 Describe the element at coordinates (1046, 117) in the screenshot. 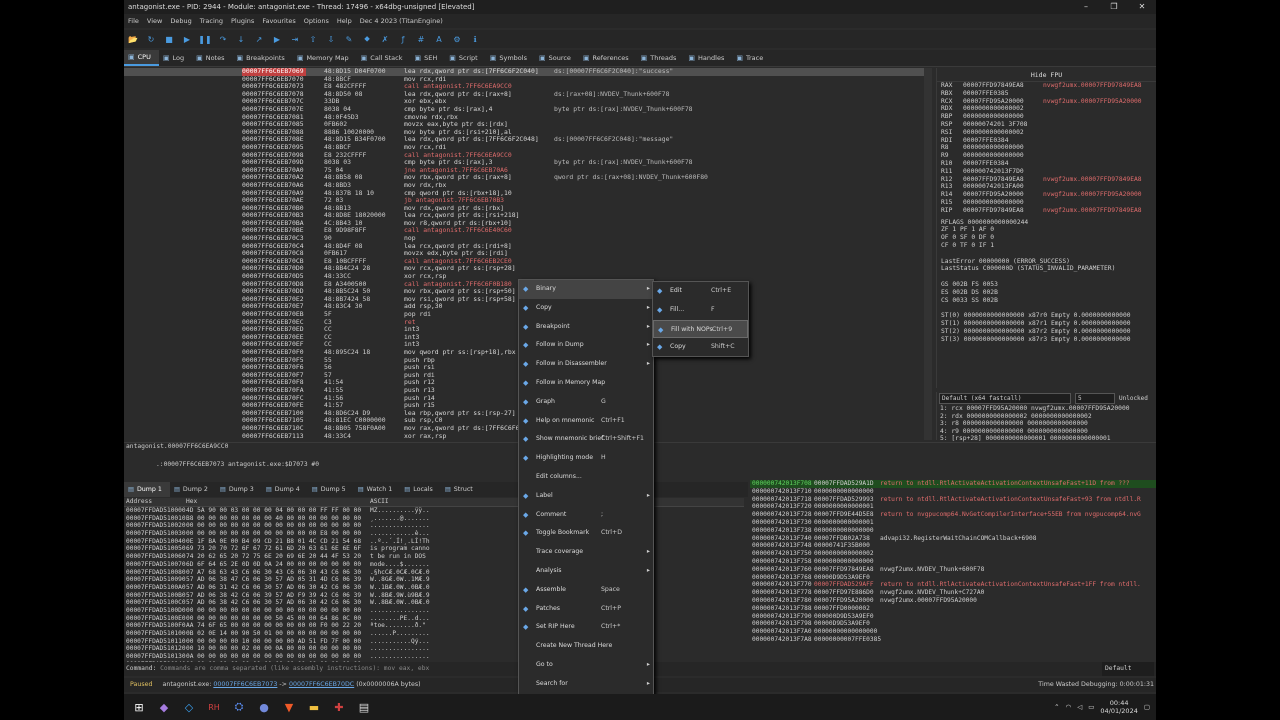

I see `register-row: RBP 0000000000000000` at that location.